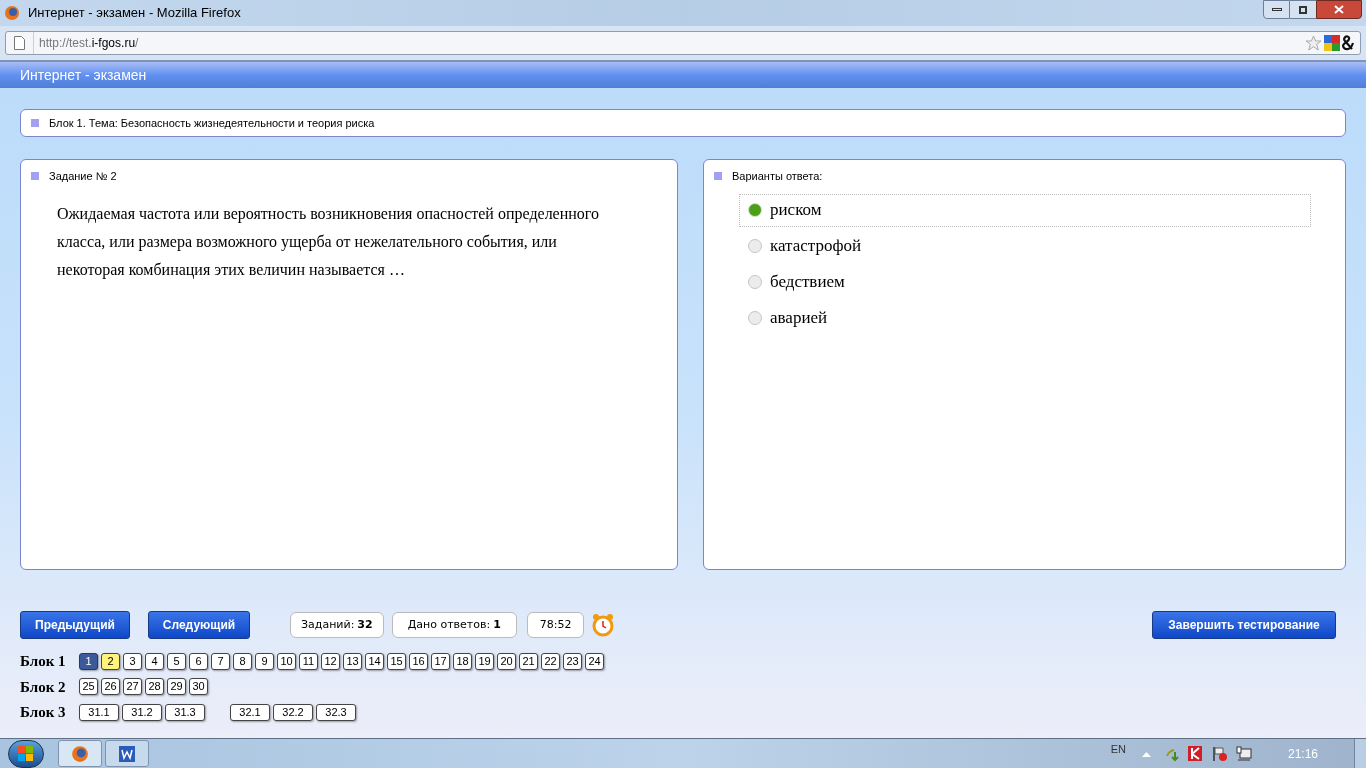 The image size is (1366, 768). What do you see at coordinates (1195, 753) in the screenshot?
I see `antivirus-tray-icon` at bounding box center [1195, 753].